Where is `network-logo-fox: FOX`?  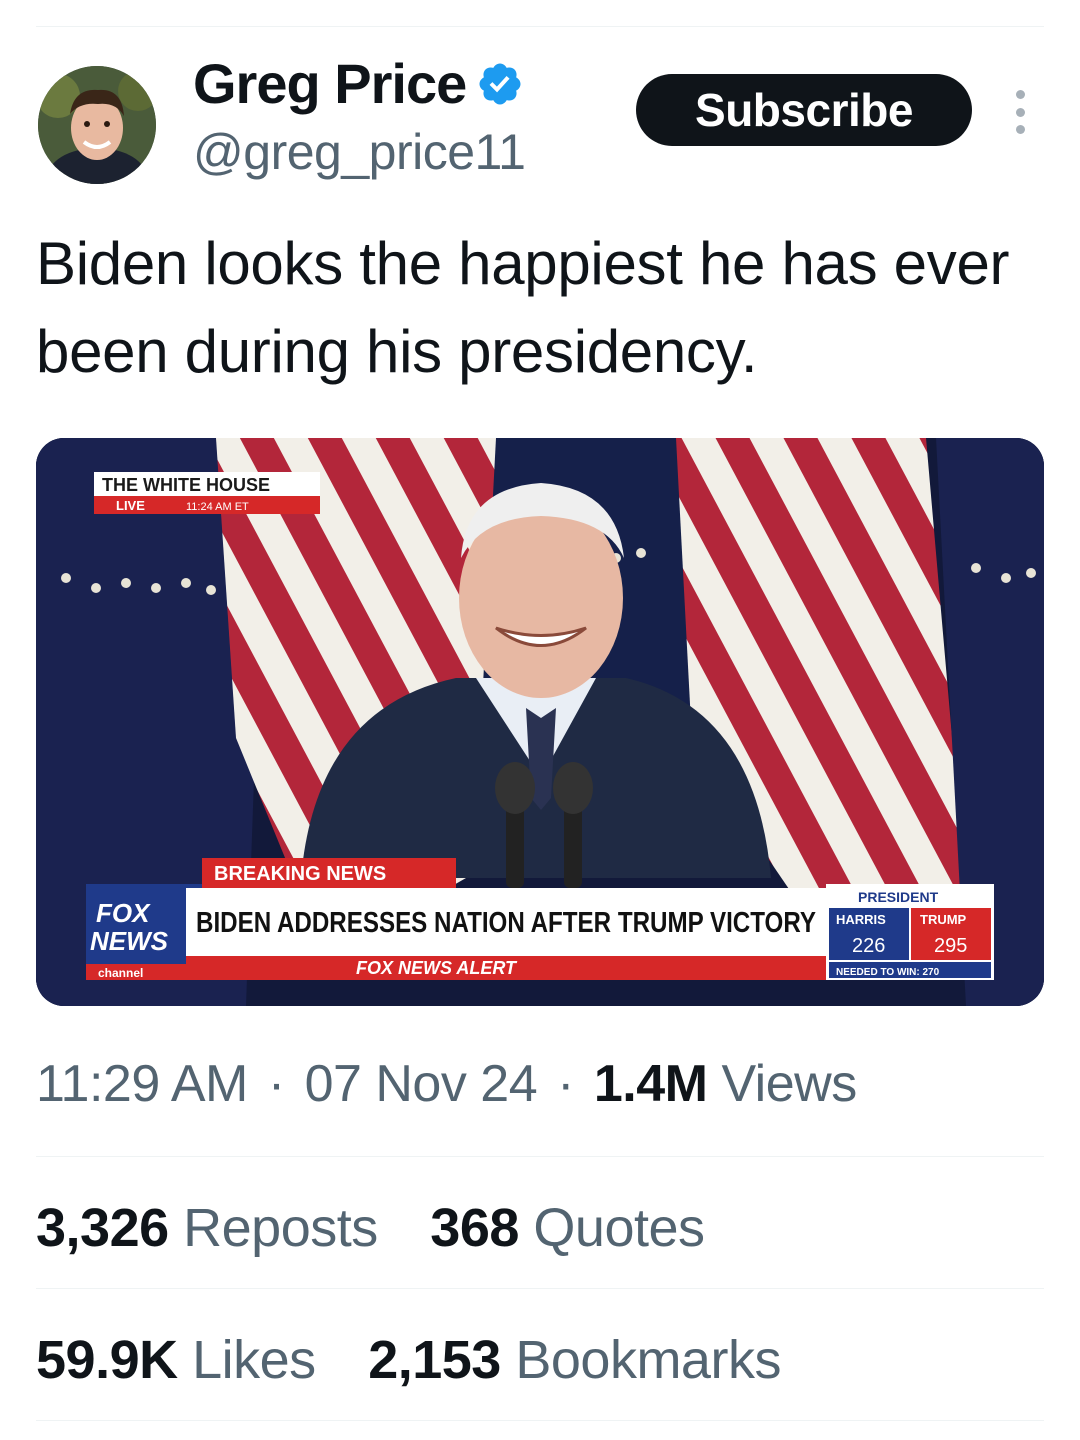
network-logo-fox: FOX is located at coordinates (123, 913).